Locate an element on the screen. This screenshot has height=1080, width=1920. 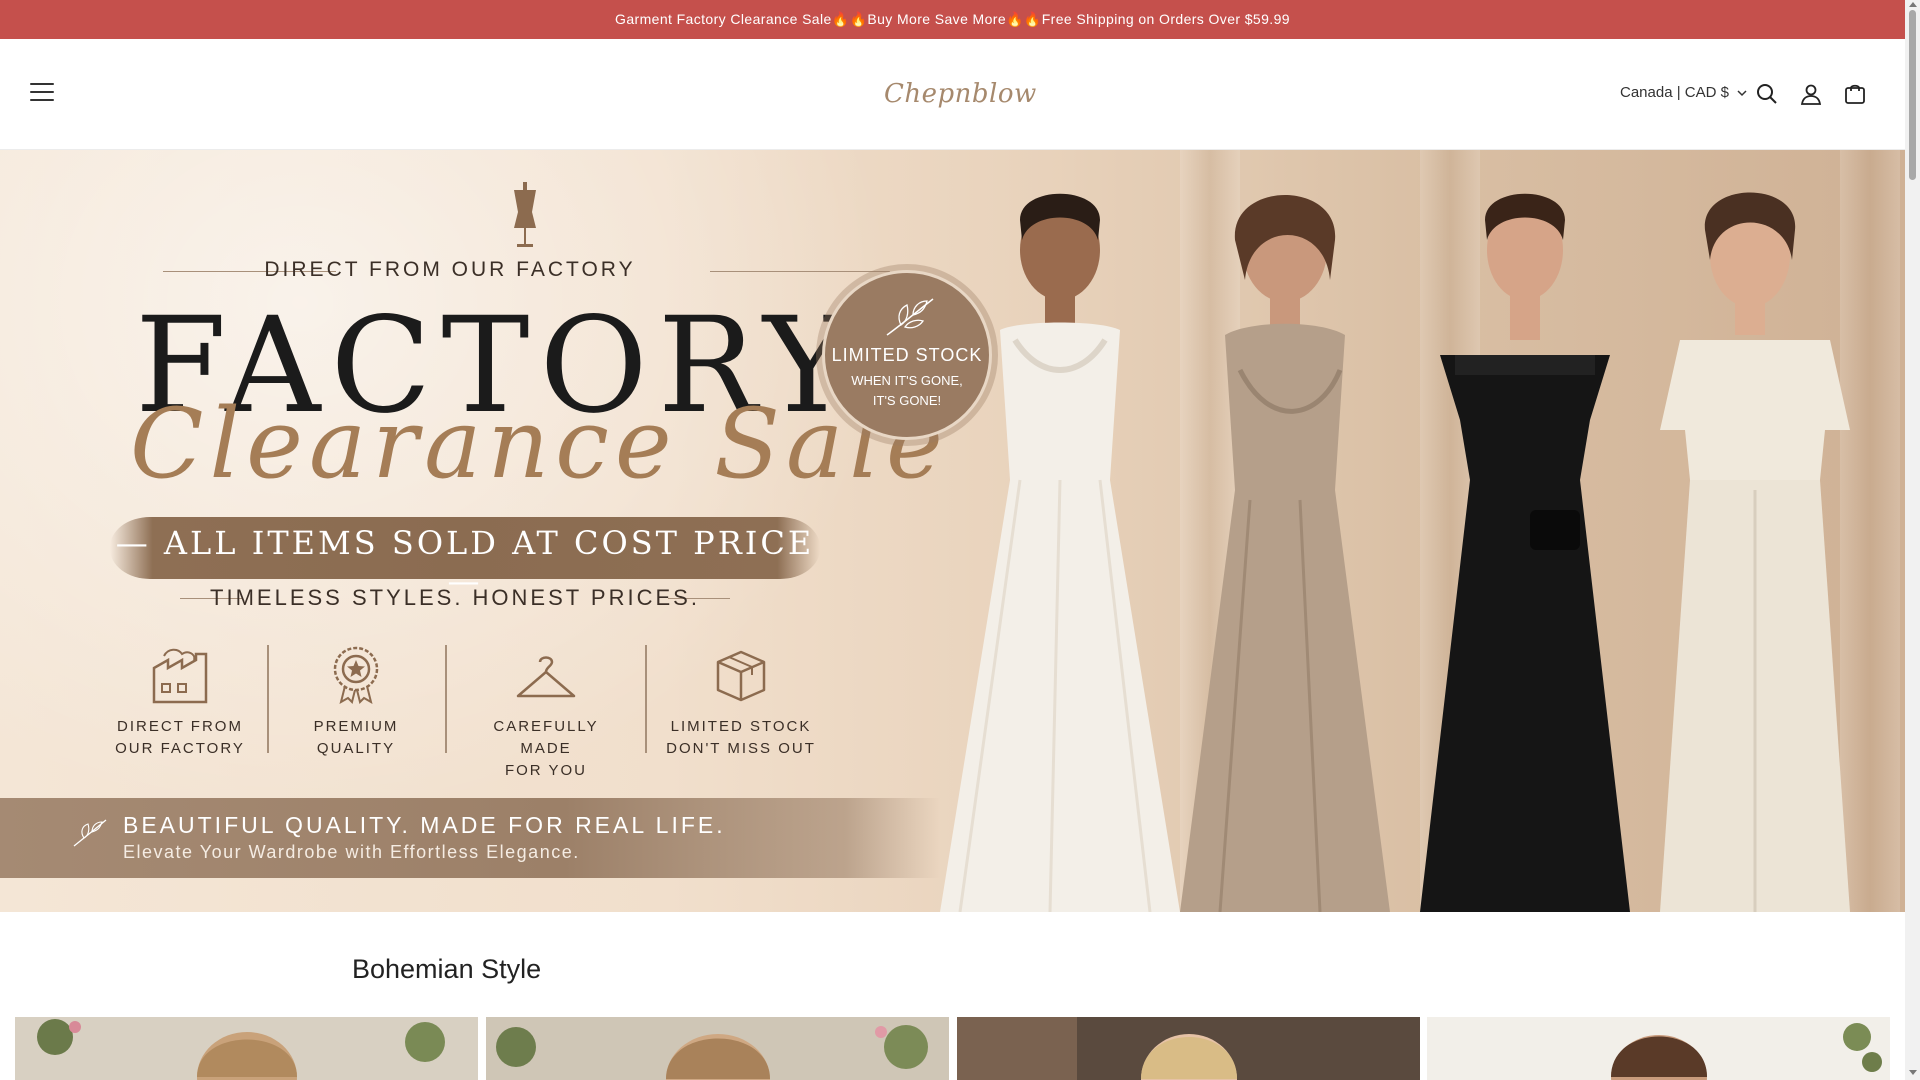
site-logo: Chepnblow is located at coordinates (957, 94).